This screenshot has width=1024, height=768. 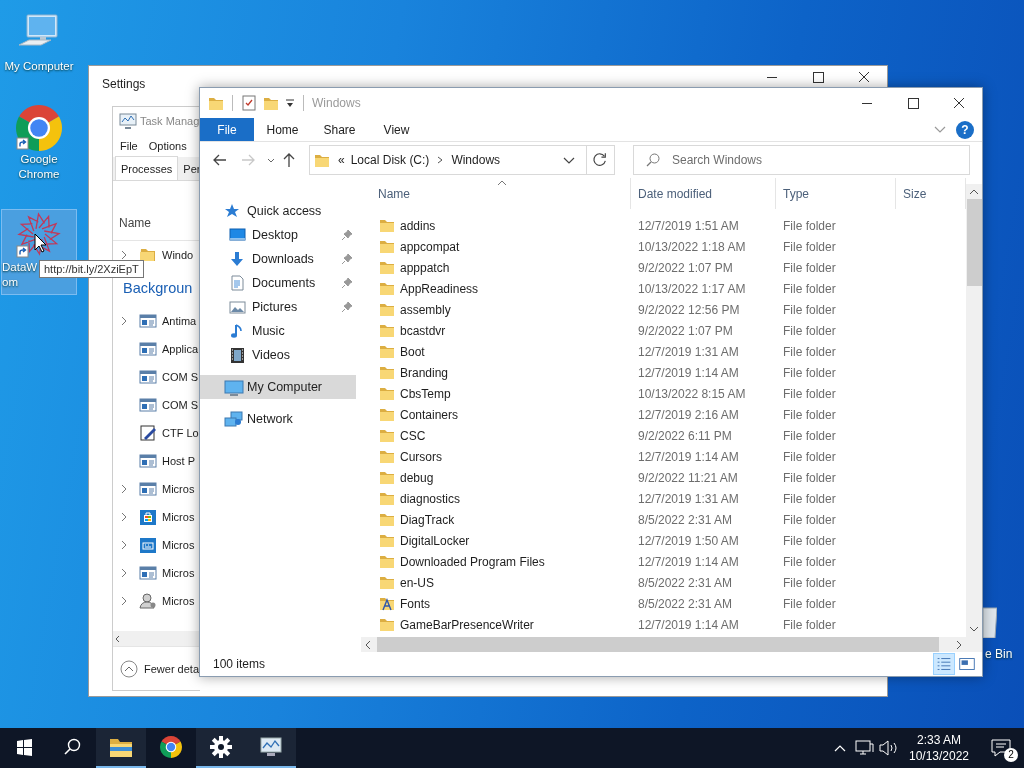 I want to click on icon-label: om, so click(x=10, y=282).